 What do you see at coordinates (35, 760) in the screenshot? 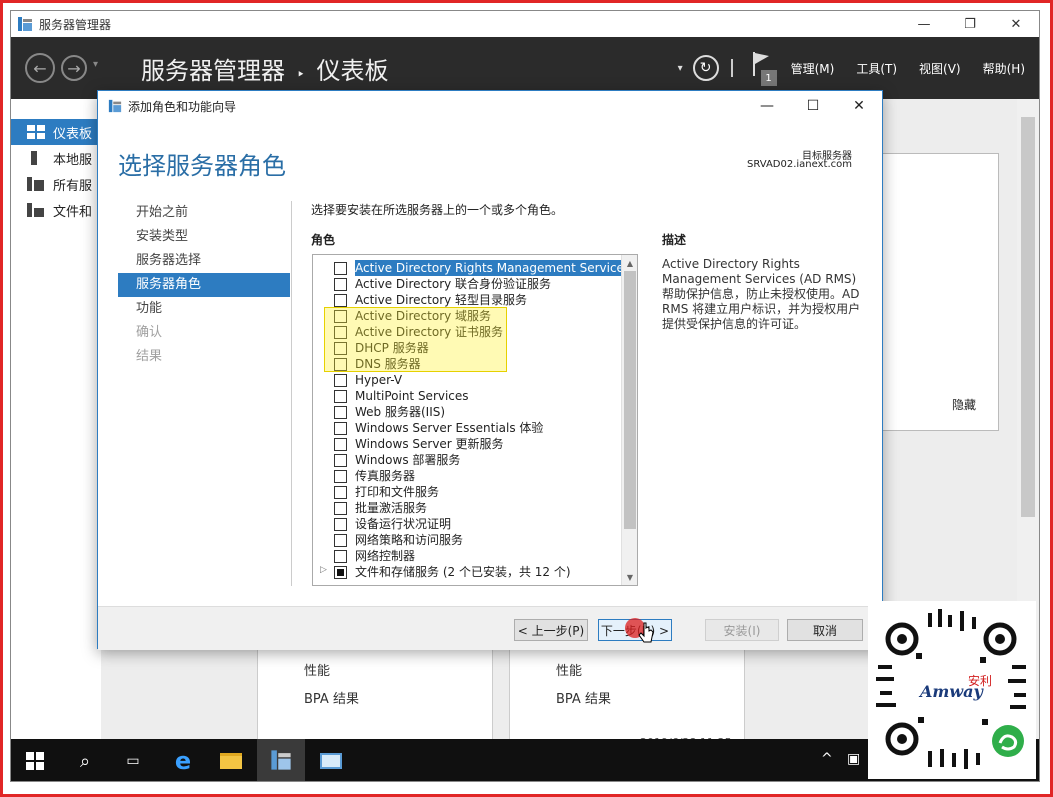
I see `start-button` at bounding box center [35, 760].